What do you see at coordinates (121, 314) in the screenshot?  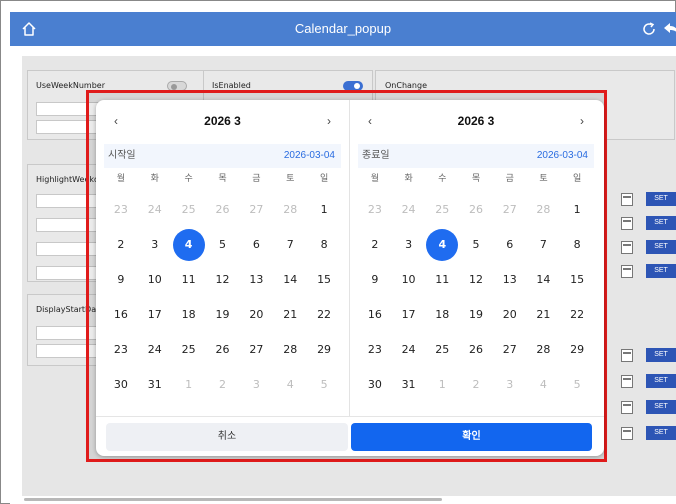 I see `day-cell: 16` at bounding box center [121, 314].